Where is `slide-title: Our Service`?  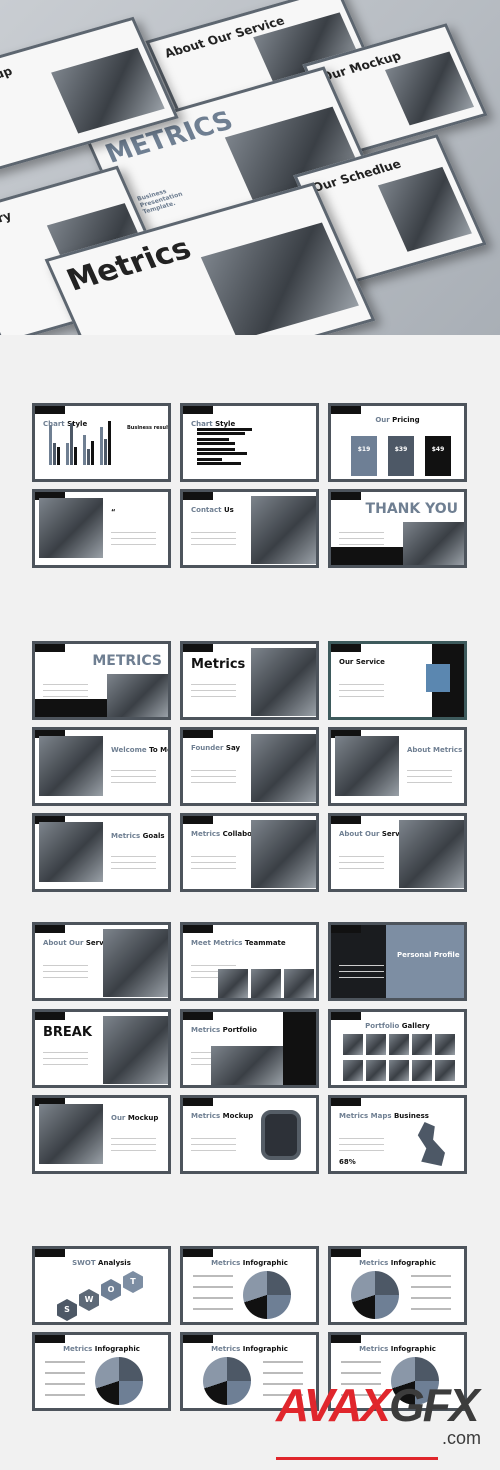
slide-title: Our Service is located at coordinates (362, 662).